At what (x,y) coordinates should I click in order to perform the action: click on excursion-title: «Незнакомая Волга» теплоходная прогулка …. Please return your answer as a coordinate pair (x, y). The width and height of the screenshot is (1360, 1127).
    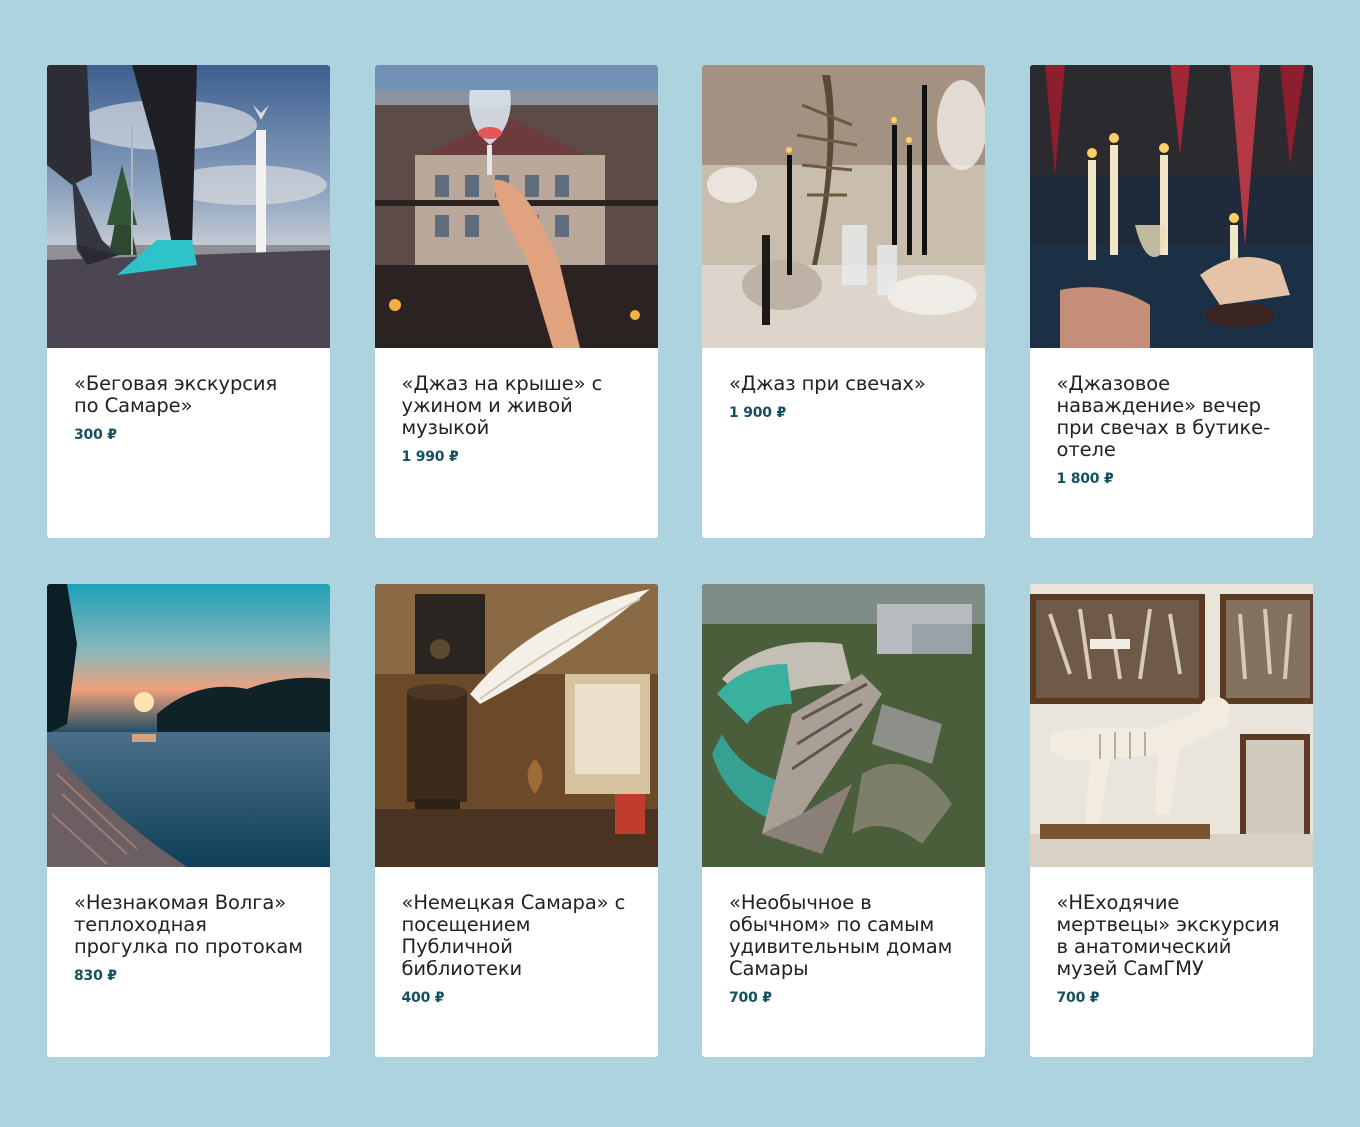
    Looking at the image, I should click on (189, 925).